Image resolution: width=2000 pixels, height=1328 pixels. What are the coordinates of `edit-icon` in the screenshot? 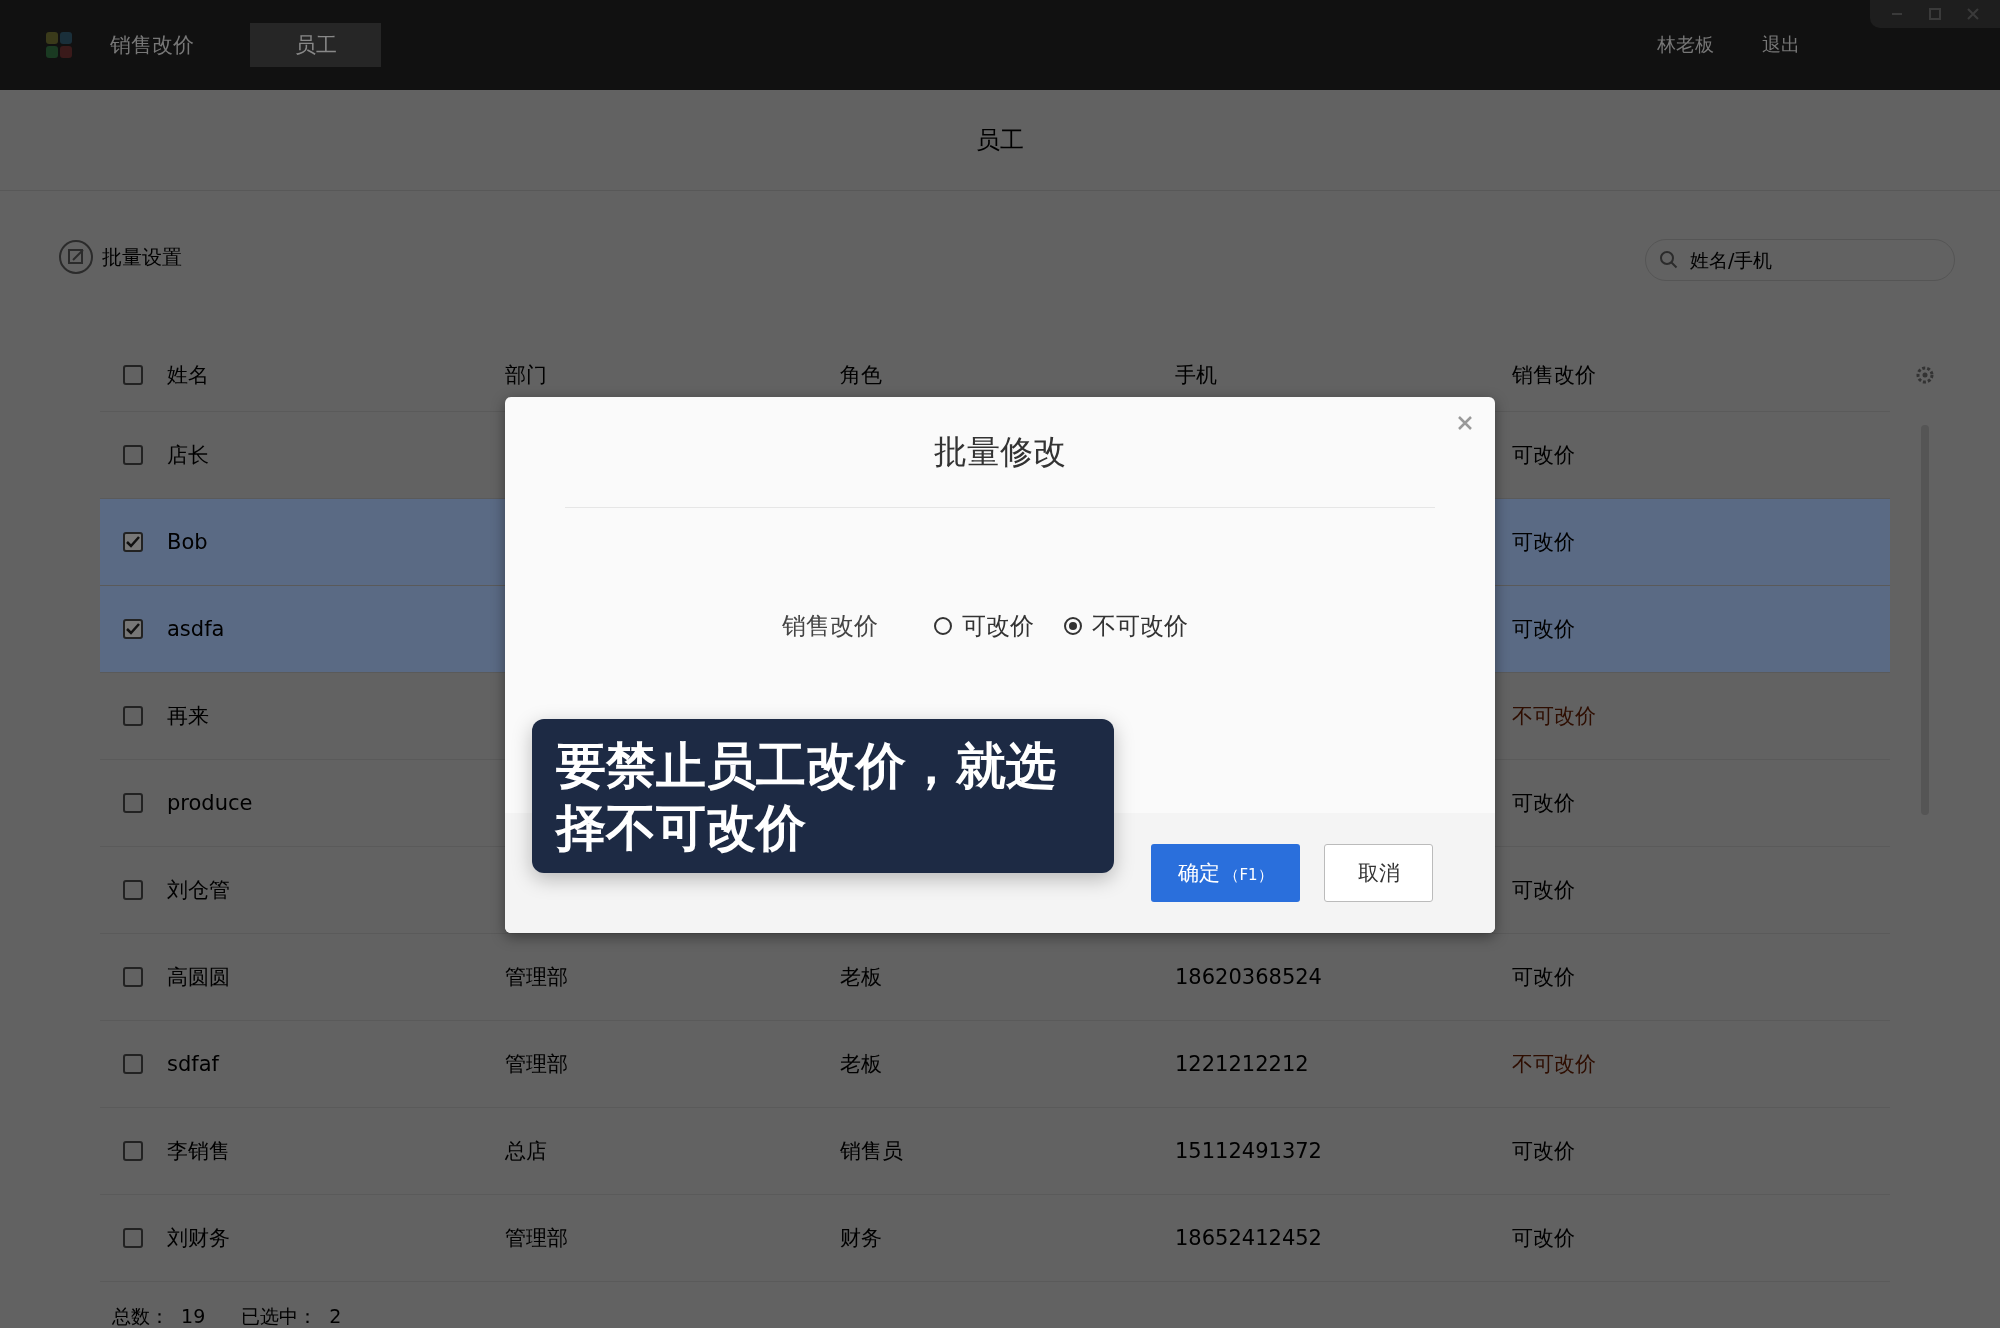 It's located at (76, 257).